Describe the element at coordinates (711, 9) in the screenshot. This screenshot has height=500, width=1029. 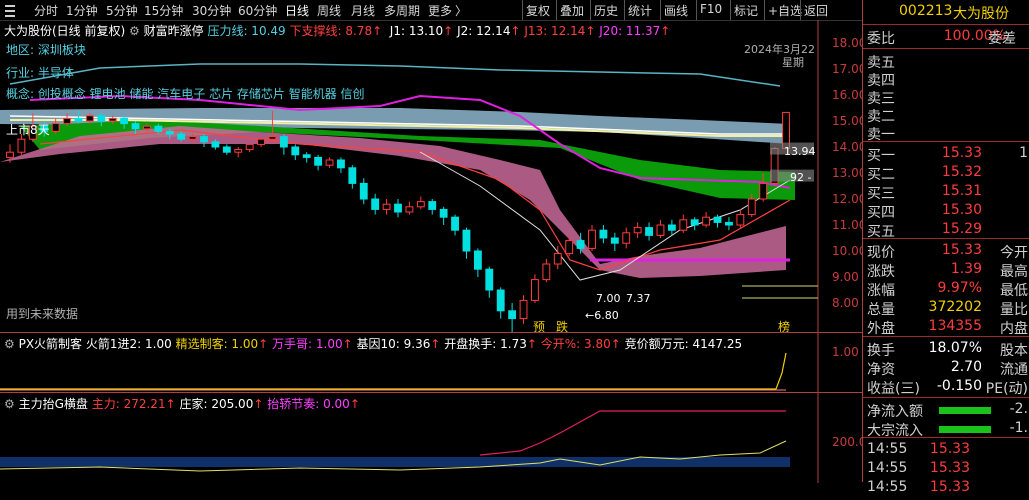
I see `tool-button-5: F10` at that location.